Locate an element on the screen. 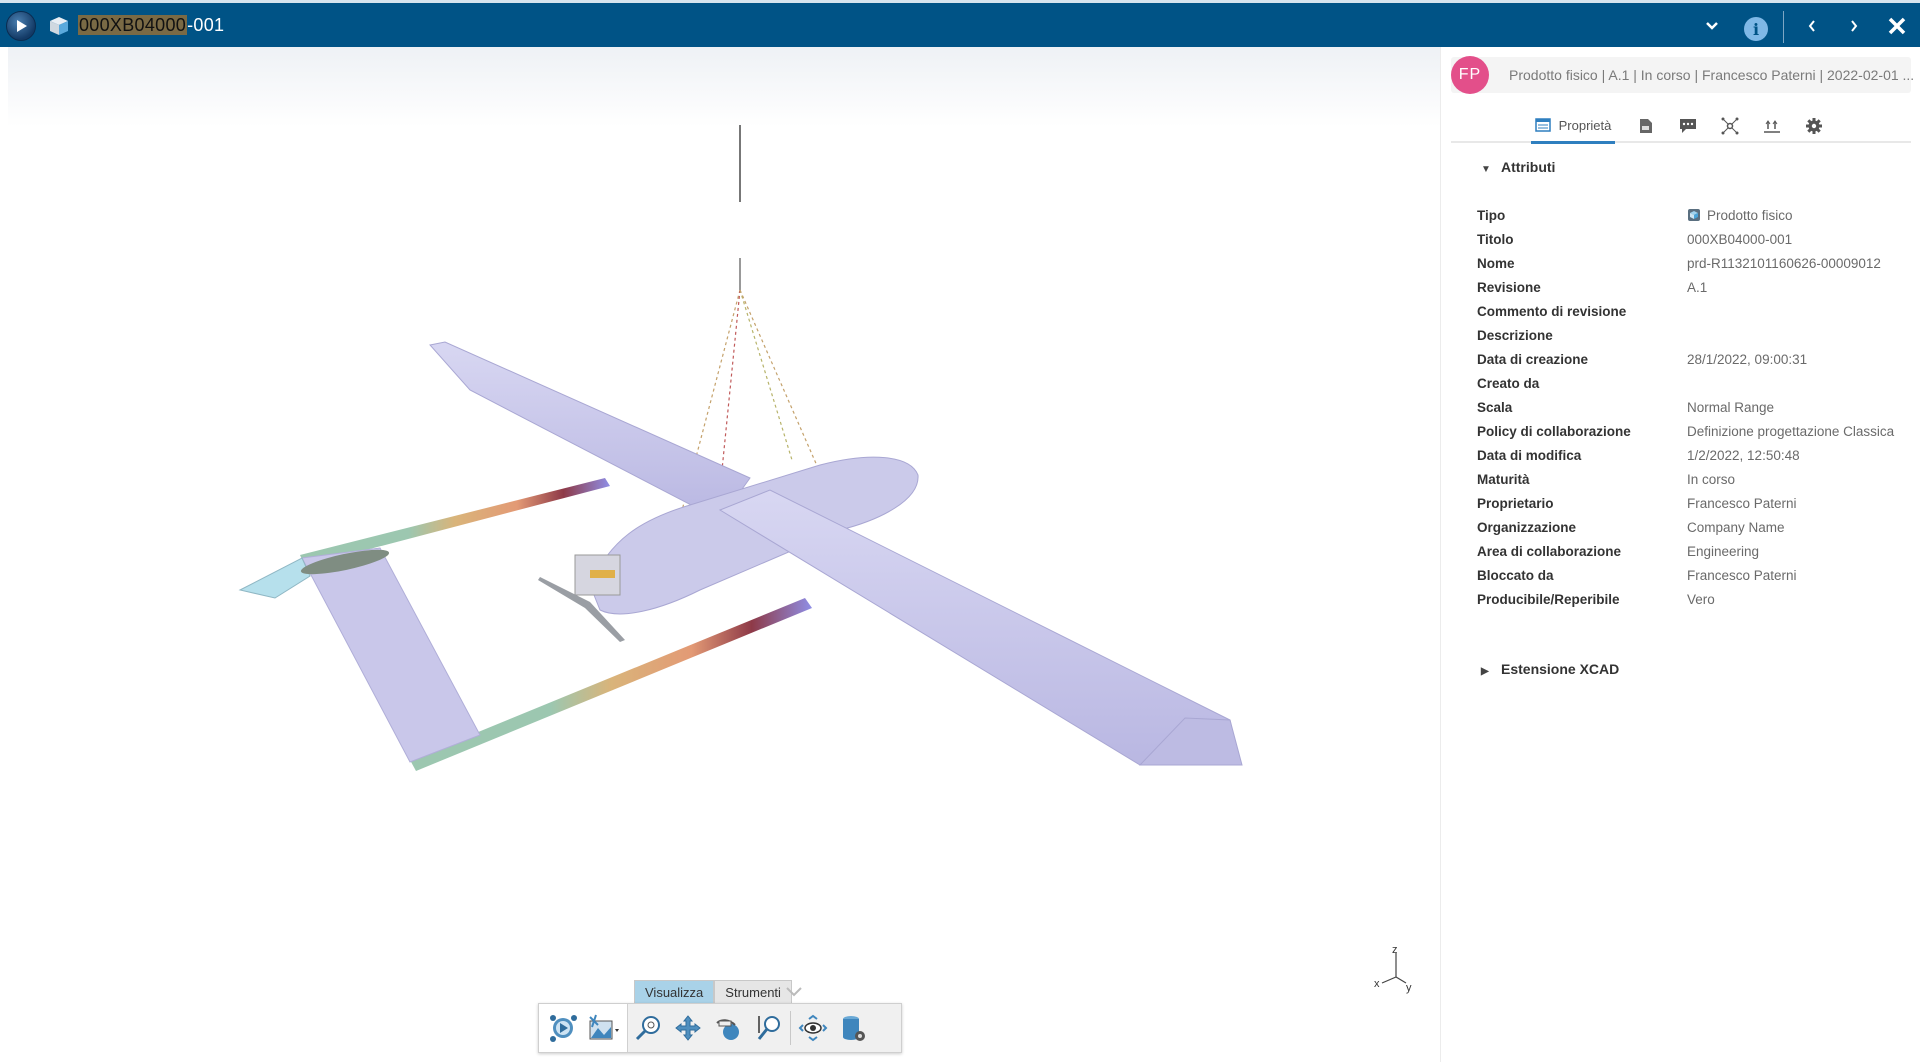 The height and width of the screenshot is (1062, 1920). attribute-key: Data di creazione is located at coordinates (1533, 359).